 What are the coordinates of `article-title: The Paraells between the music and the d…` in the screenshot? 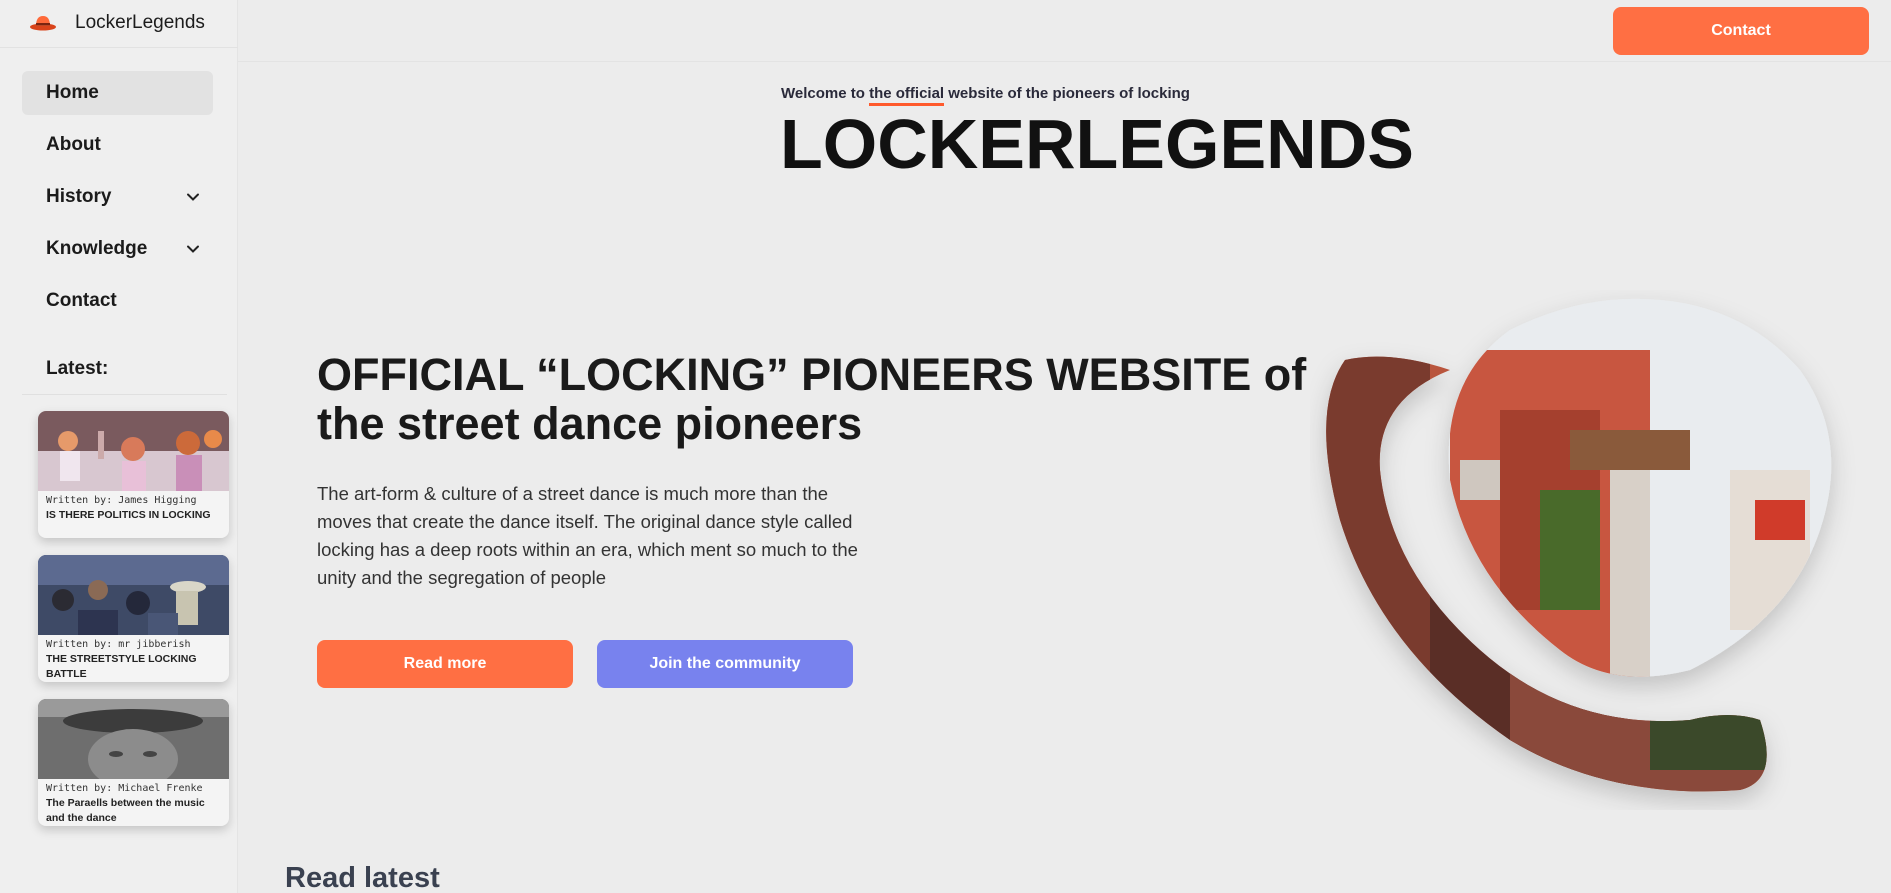 It's located at (125, 810).